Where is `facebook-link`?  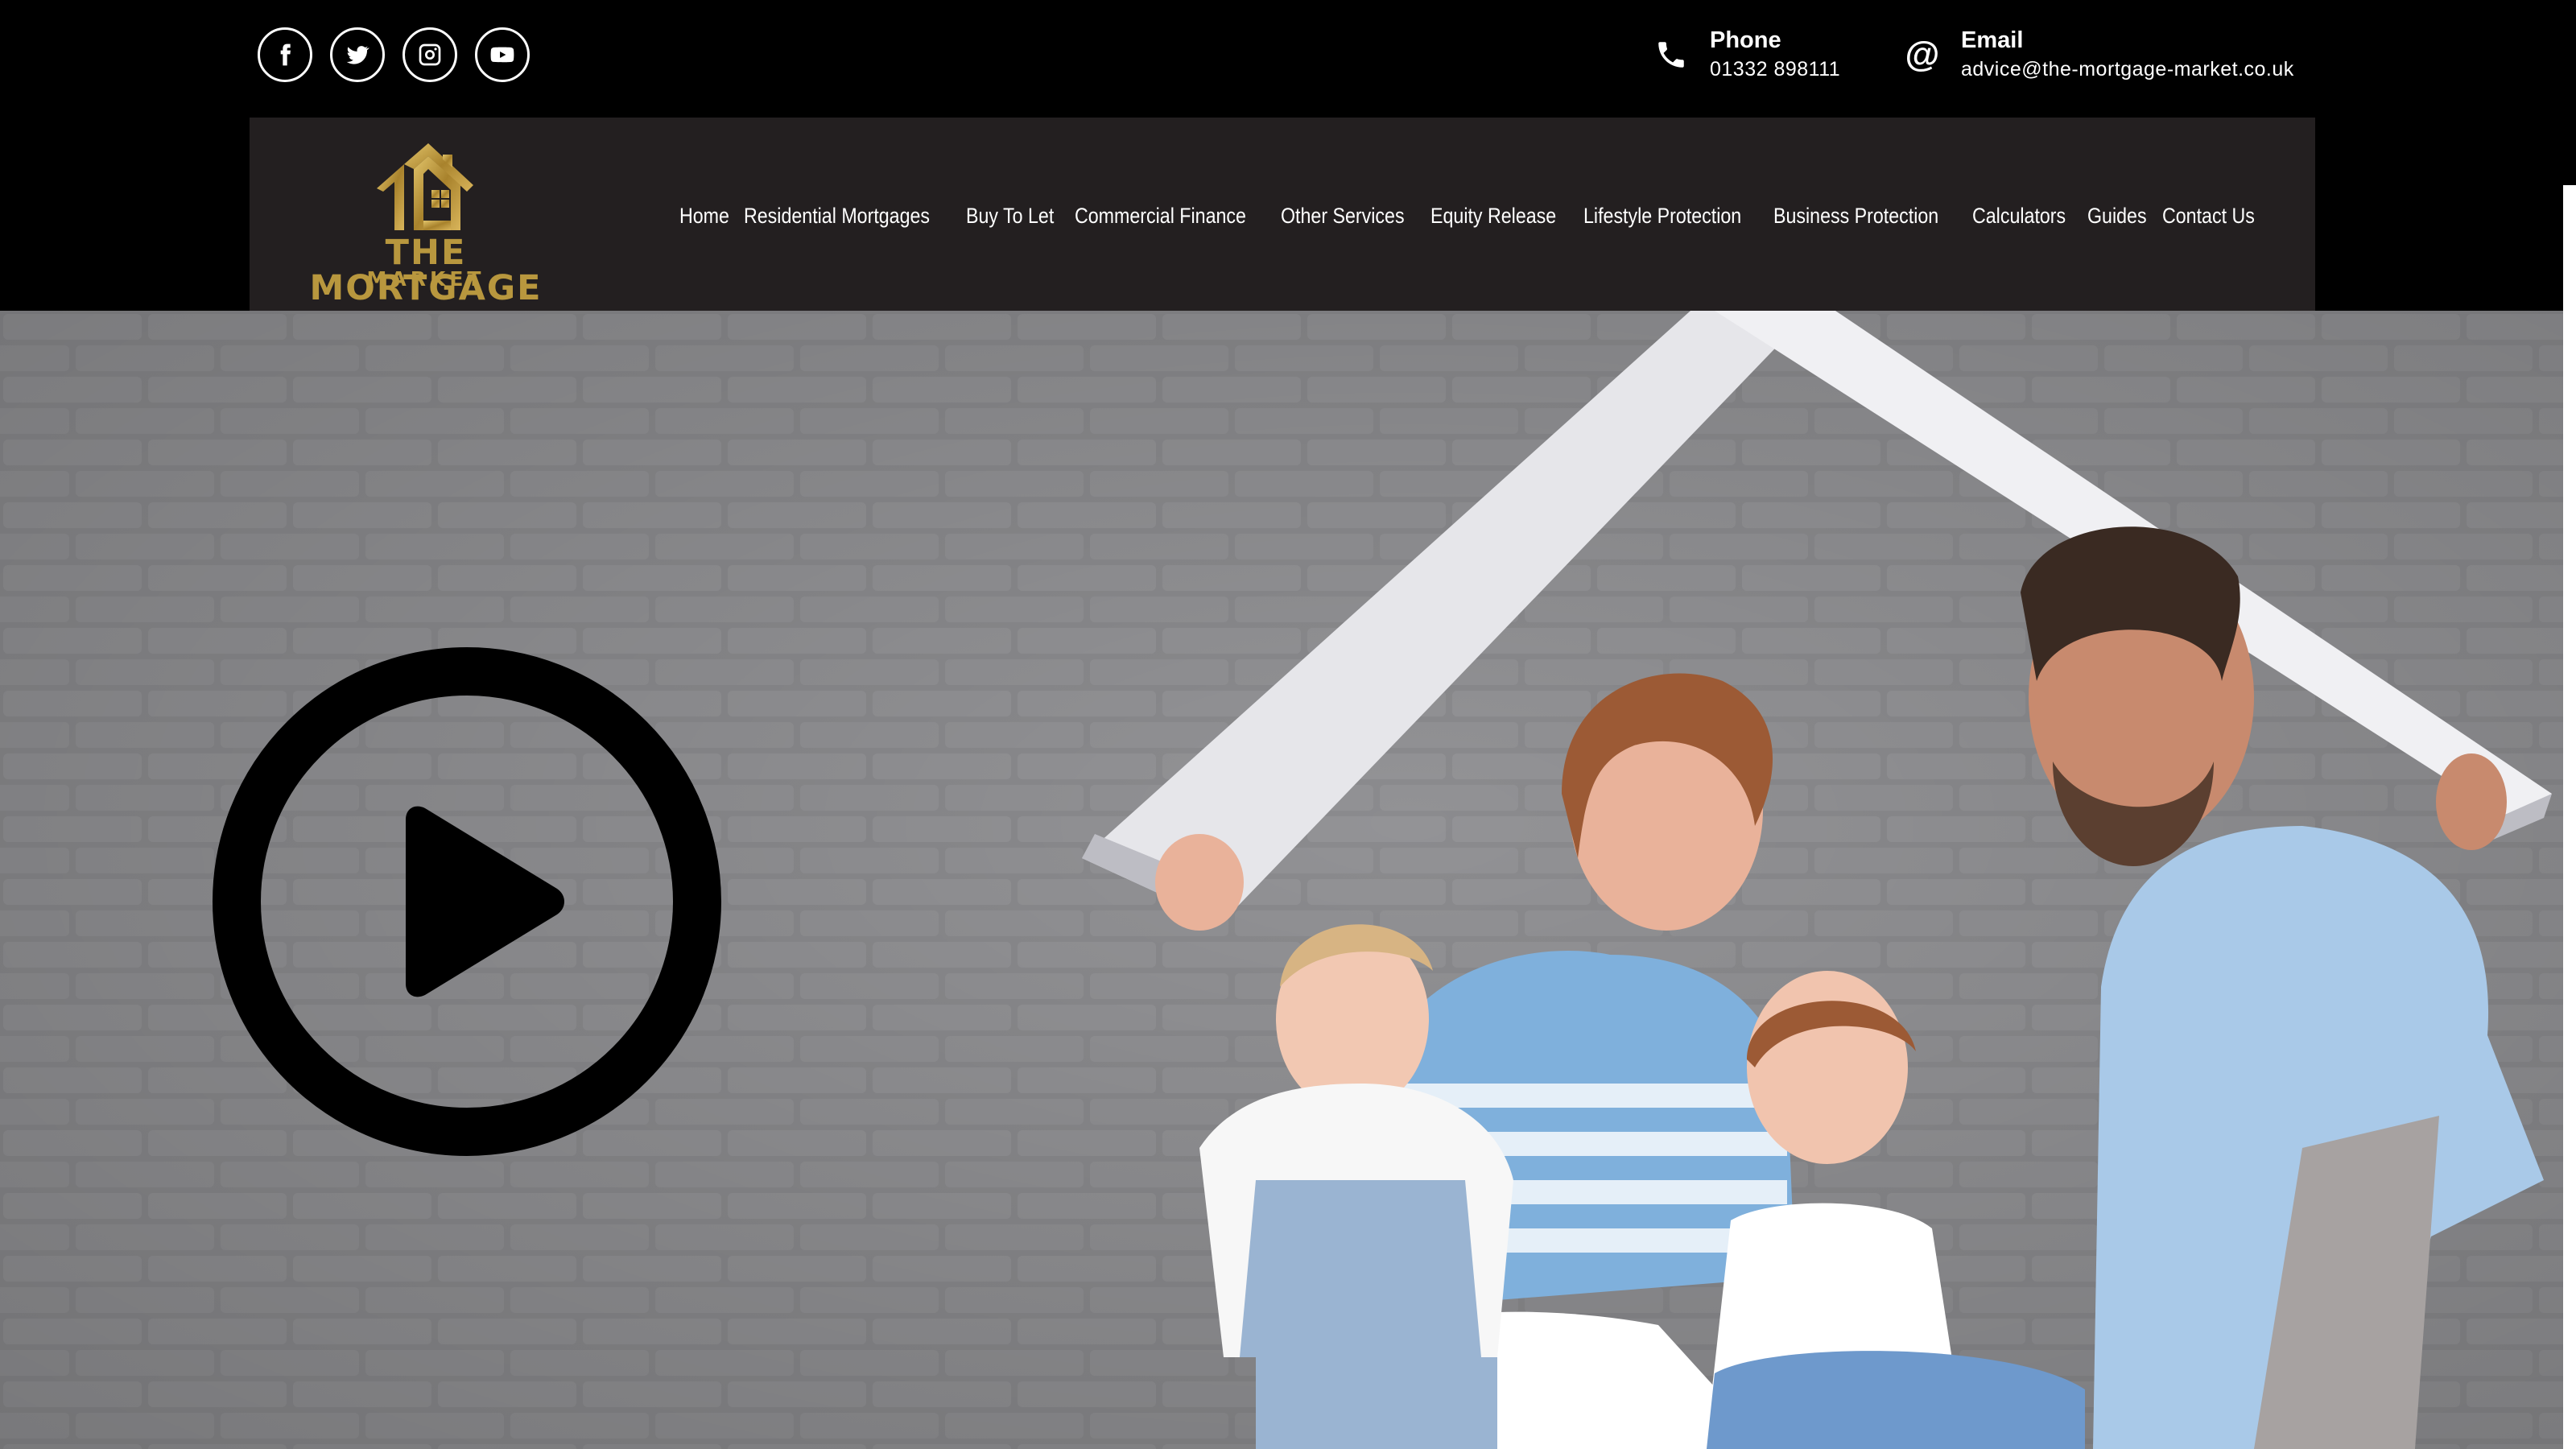
facebook-link is located at coordinates (285, 54).